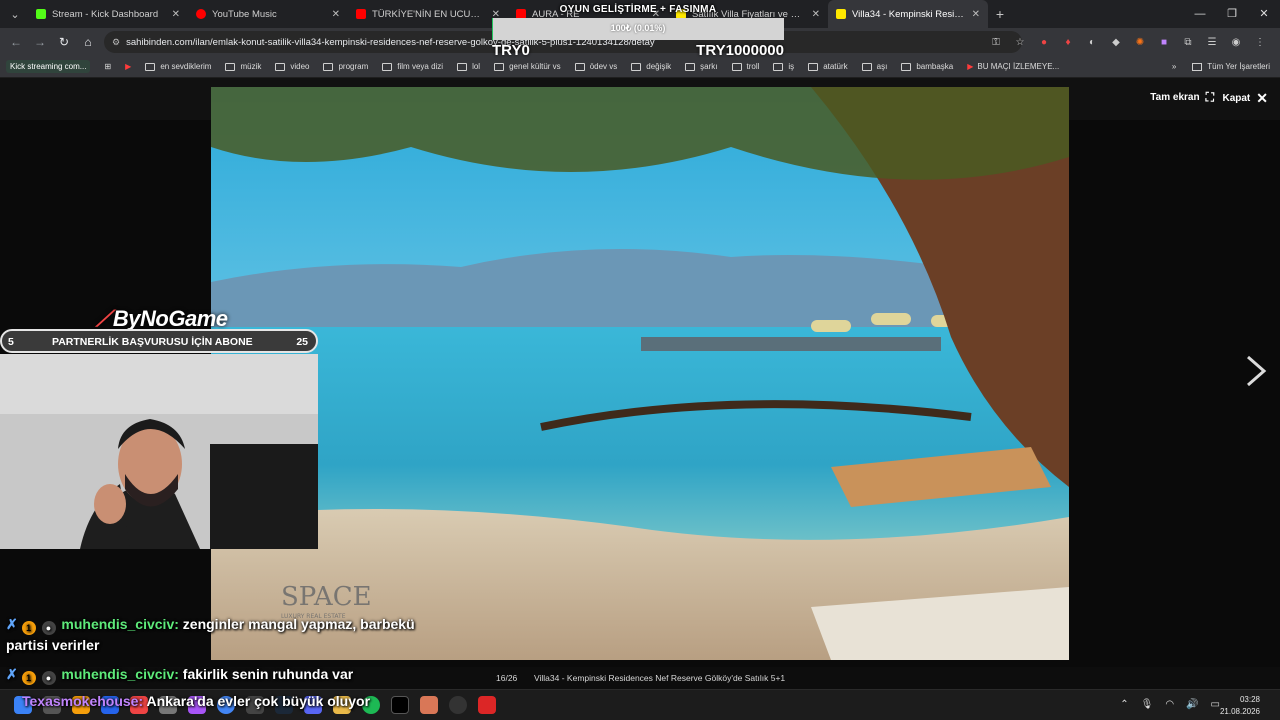 This screenshot has height=720, width=1280. I want to click on bookmark-folder: genel kültür vs, so click(527, 66).